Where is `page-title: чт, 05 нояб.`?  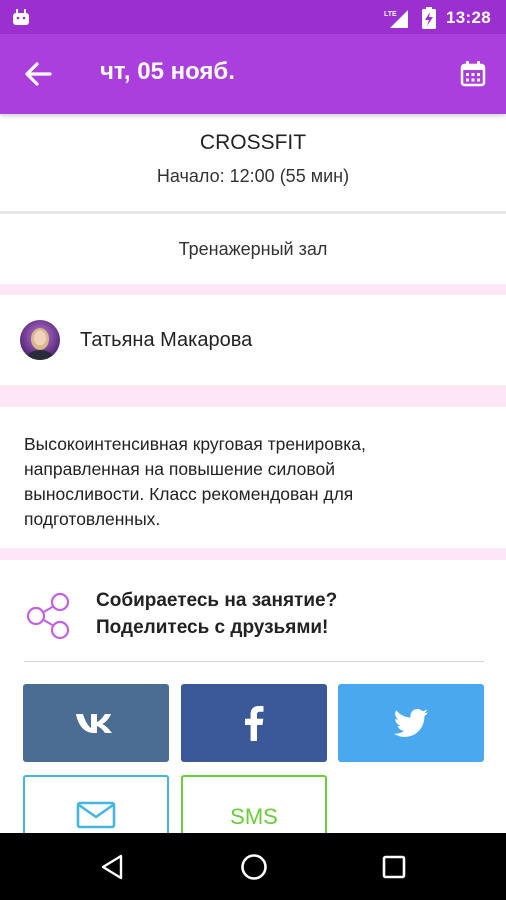 page-title: чт, 05 нояб. is located at coordinates (167, 71).